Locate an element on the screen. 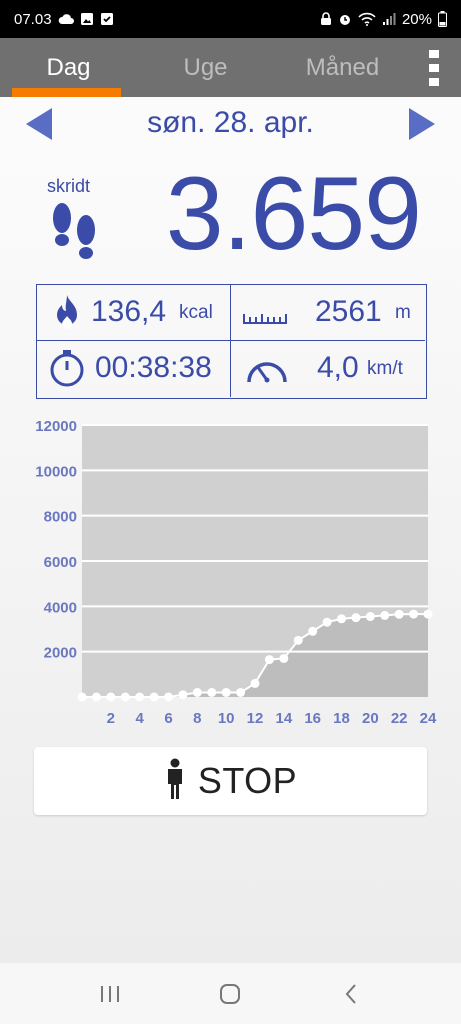 This screenshot has width=461, height=1024. alarm-icon is located at coordinates (345, 19).